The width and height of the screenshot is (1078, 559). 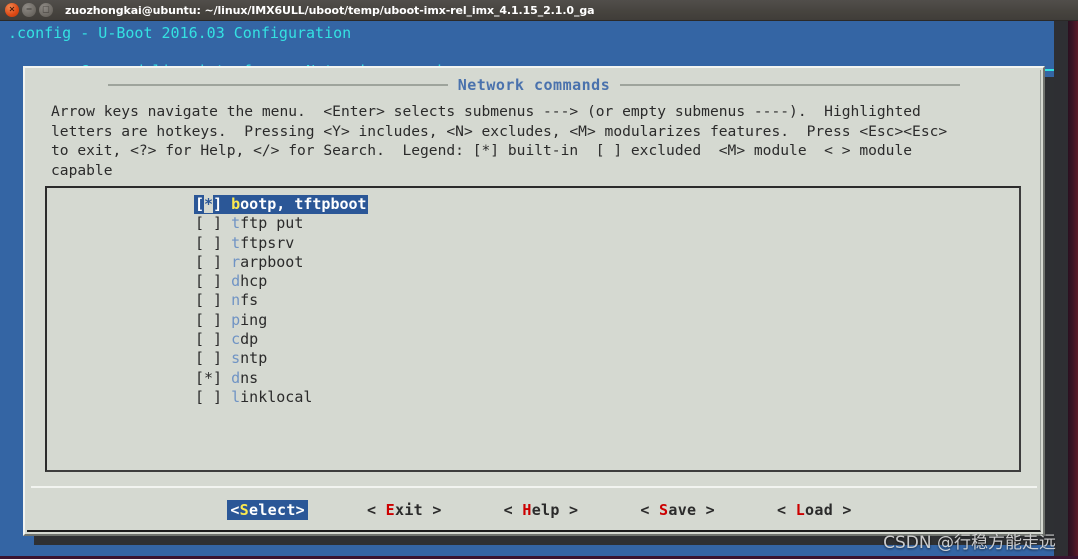 I want to click on dialog-title-rule-left, so click(x=277, y=85).